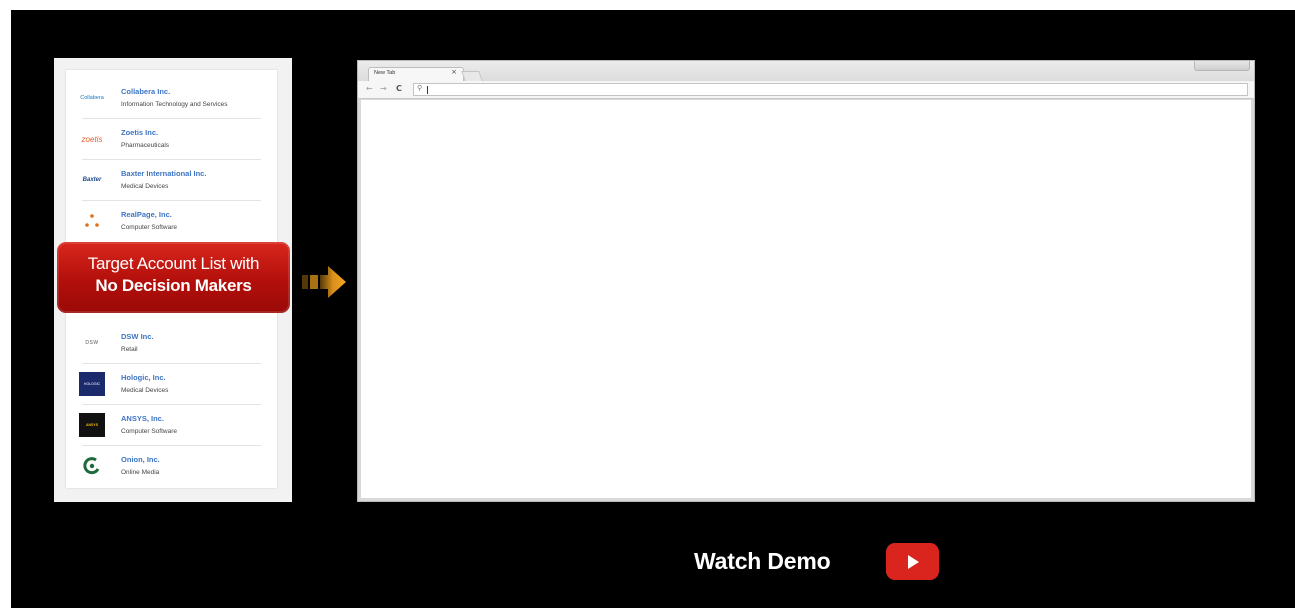 This screenshot has width=1295, height=608. Describe the element at coordinates (171, 343) in the screenshot. I see `list-item: DSW DSW Inc. Retail` at that location.